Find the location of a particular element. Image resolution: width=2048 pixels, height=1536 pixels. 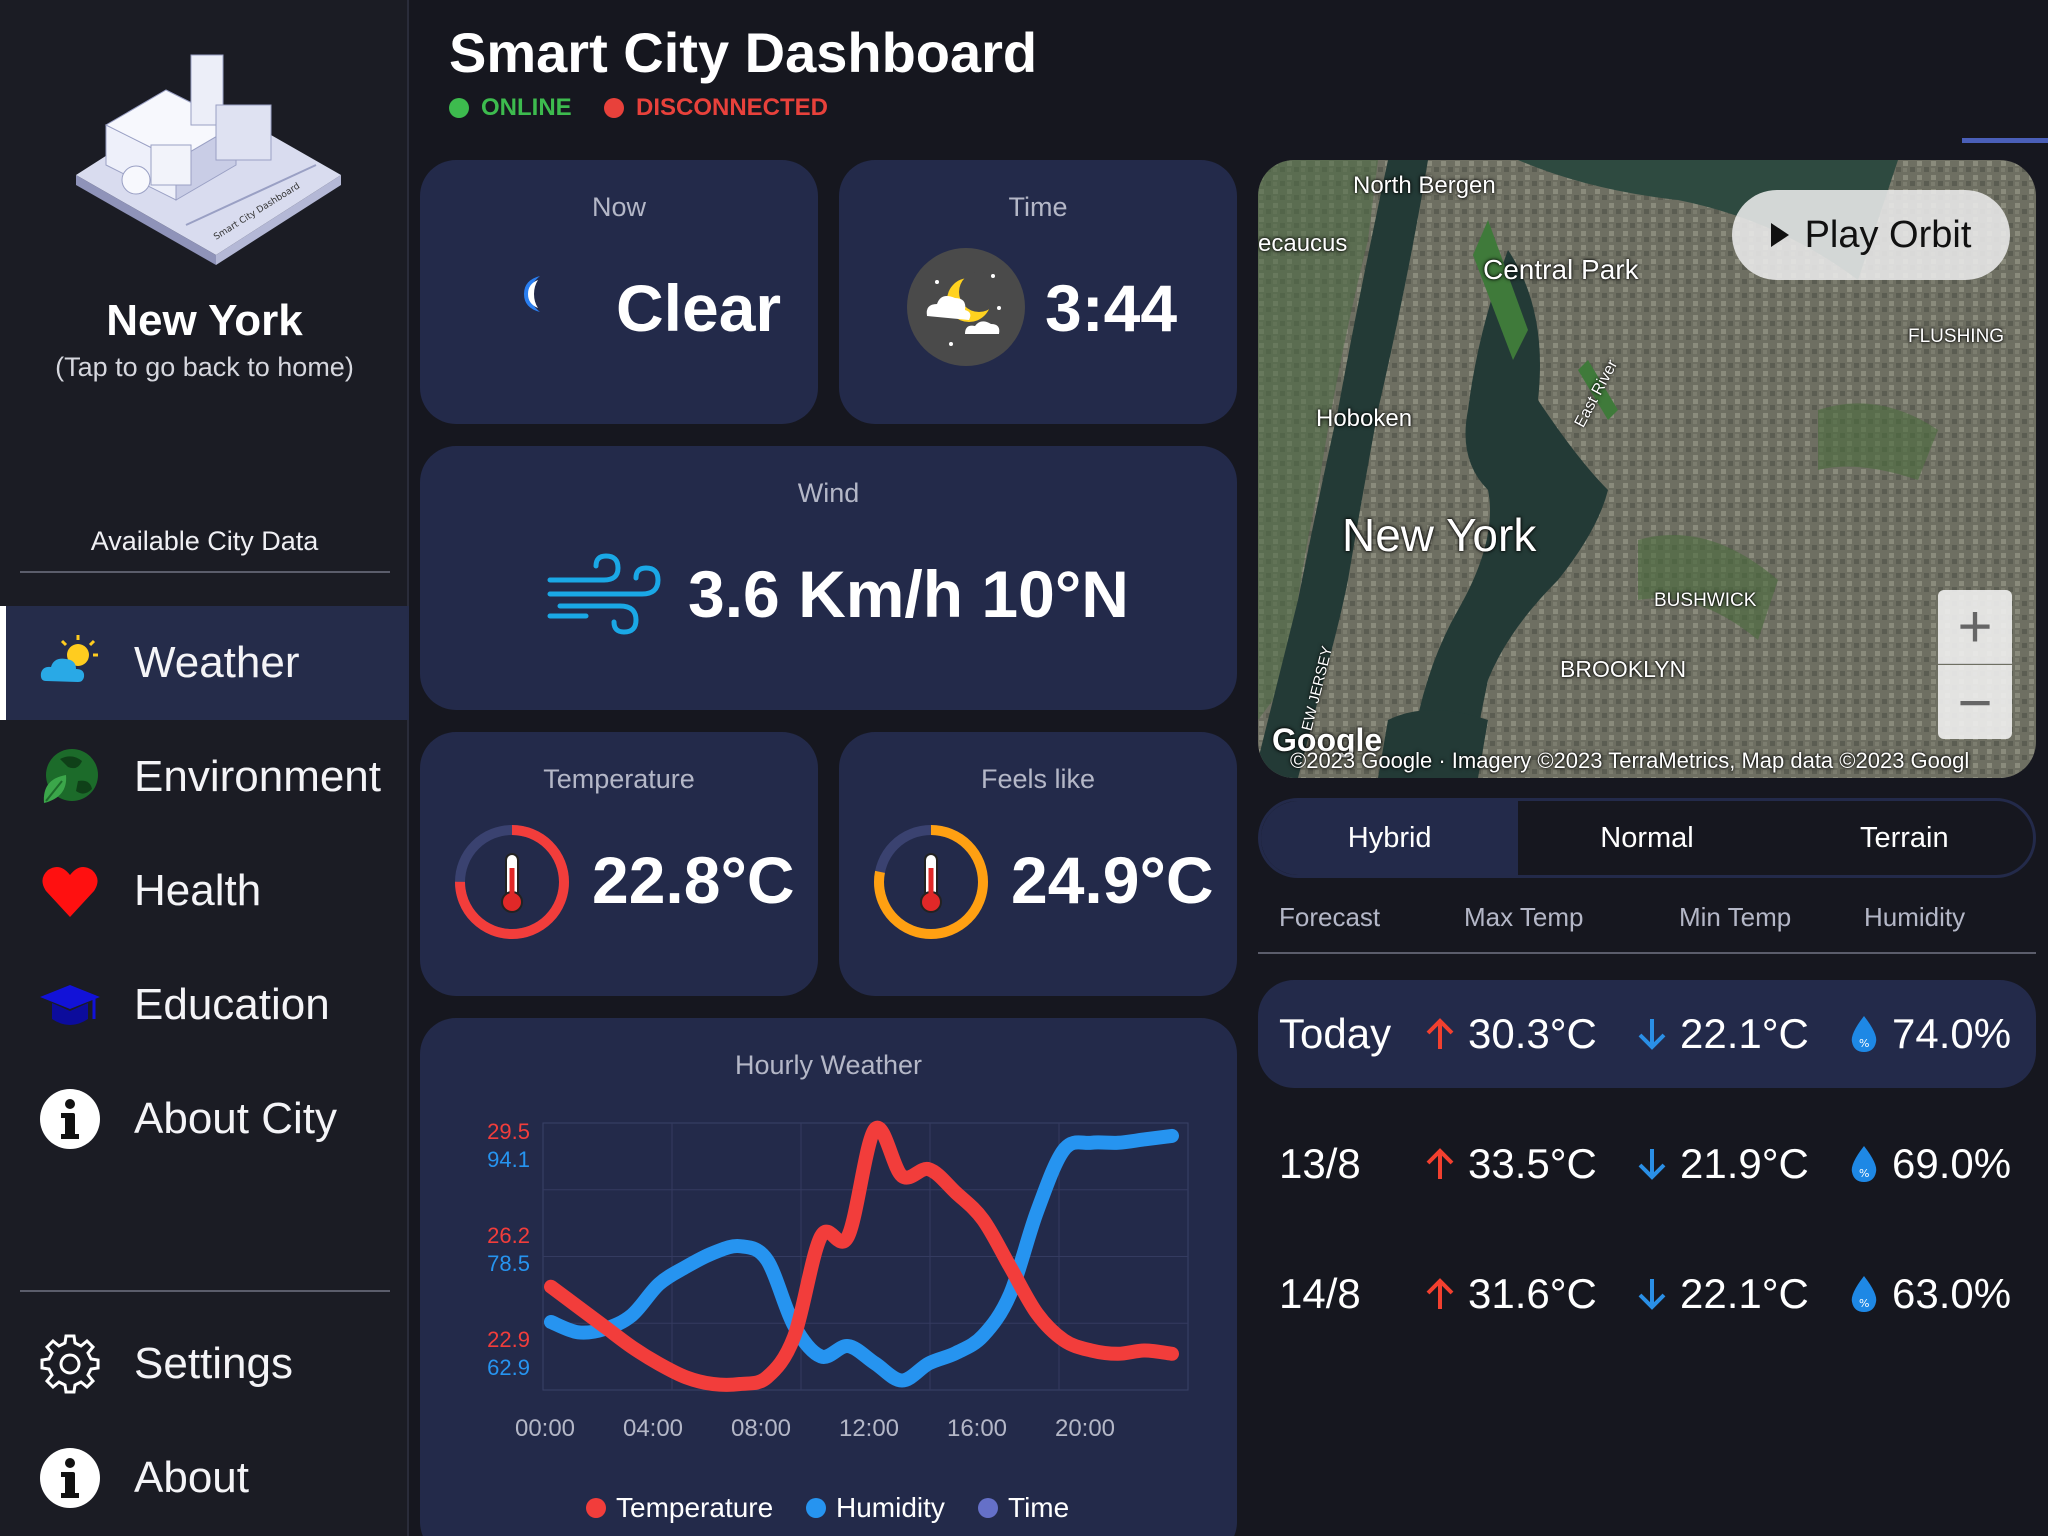

forecast-row: Today 30.3°C 22.1°C % 74.0% is located at coordinates (1647, 1034).